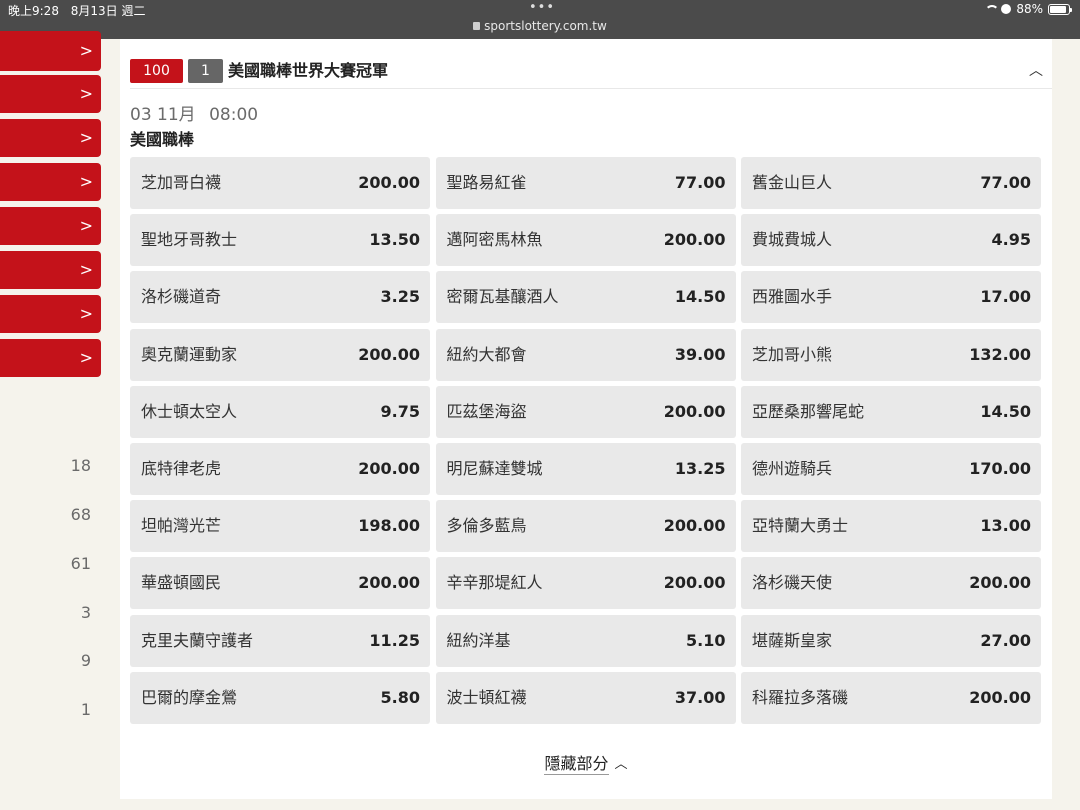 This screenshot has width=1080, height=810. Describe the element at coordinates (400, 297) in the screenshot. I see `odds-value: 3.25` at that location.